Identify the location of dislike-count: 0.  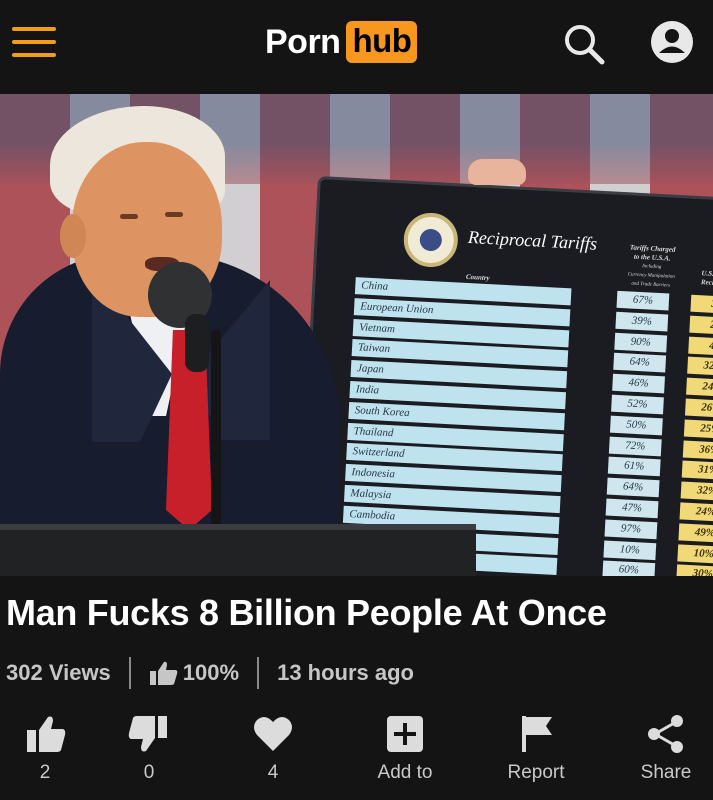
(149, 772).